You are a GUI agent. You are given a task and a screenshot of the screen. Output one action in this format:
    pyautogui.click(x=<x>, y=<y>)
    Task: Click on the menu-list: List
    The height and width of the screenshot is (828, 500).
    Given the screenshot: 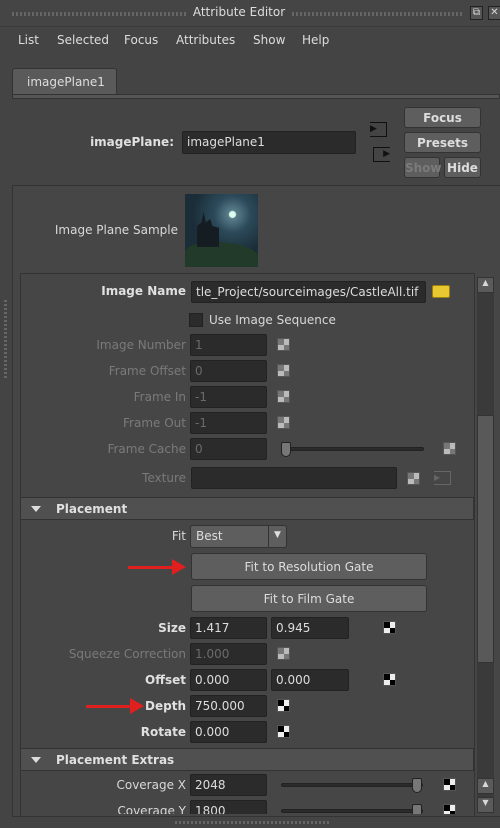 What is the action you would take?
    pyautogui.click(x=28, y=40)
    